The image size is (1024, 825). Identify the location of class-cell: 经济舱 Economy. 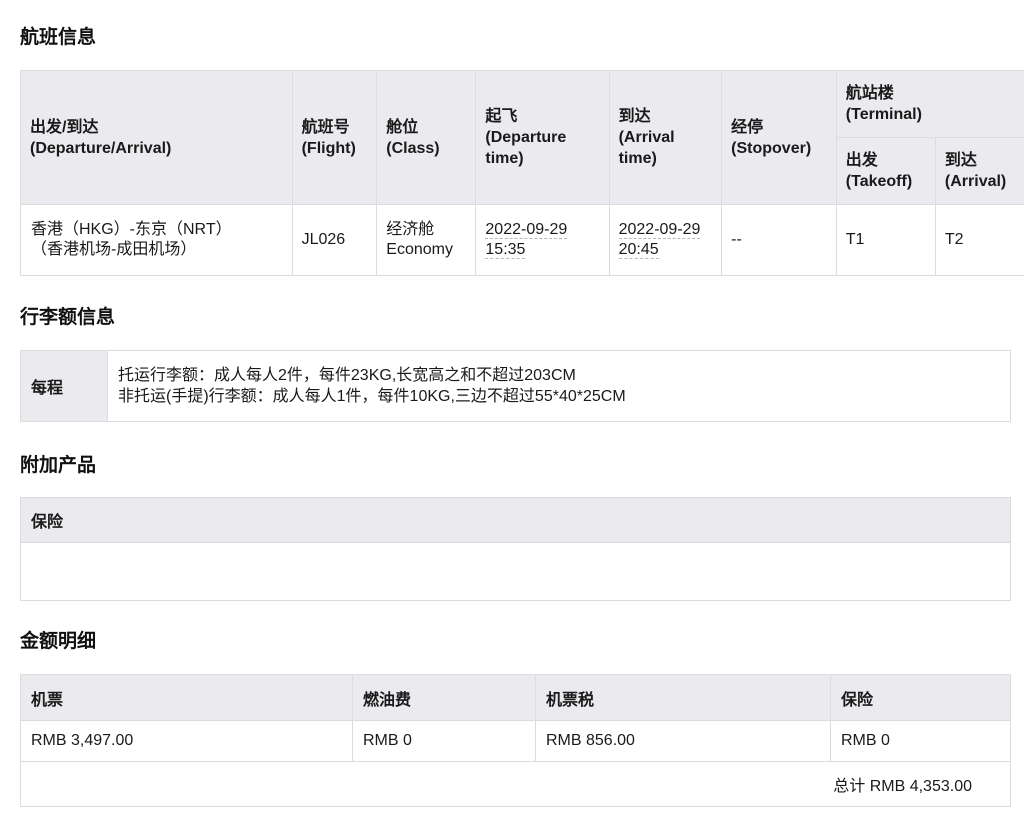
(426, 240).